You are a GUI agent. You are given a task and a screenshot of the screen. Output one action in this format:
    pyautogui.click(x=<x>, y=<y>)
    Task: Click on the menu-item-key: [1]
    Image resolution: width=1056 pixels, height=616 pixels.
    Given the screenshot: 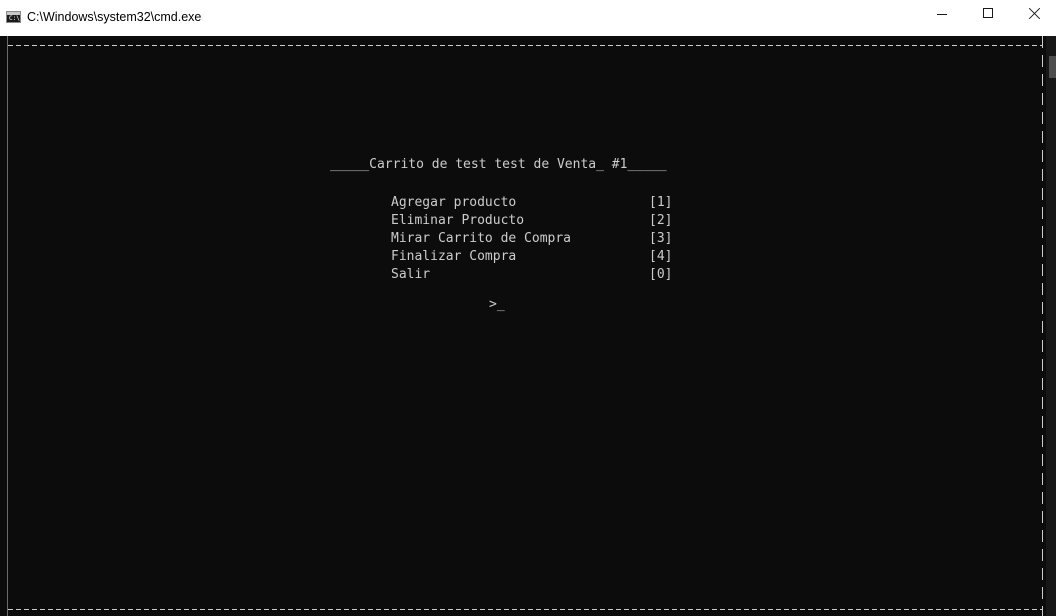 What is the action you would take?
    pyautogui.click(x=661, y=202)
    